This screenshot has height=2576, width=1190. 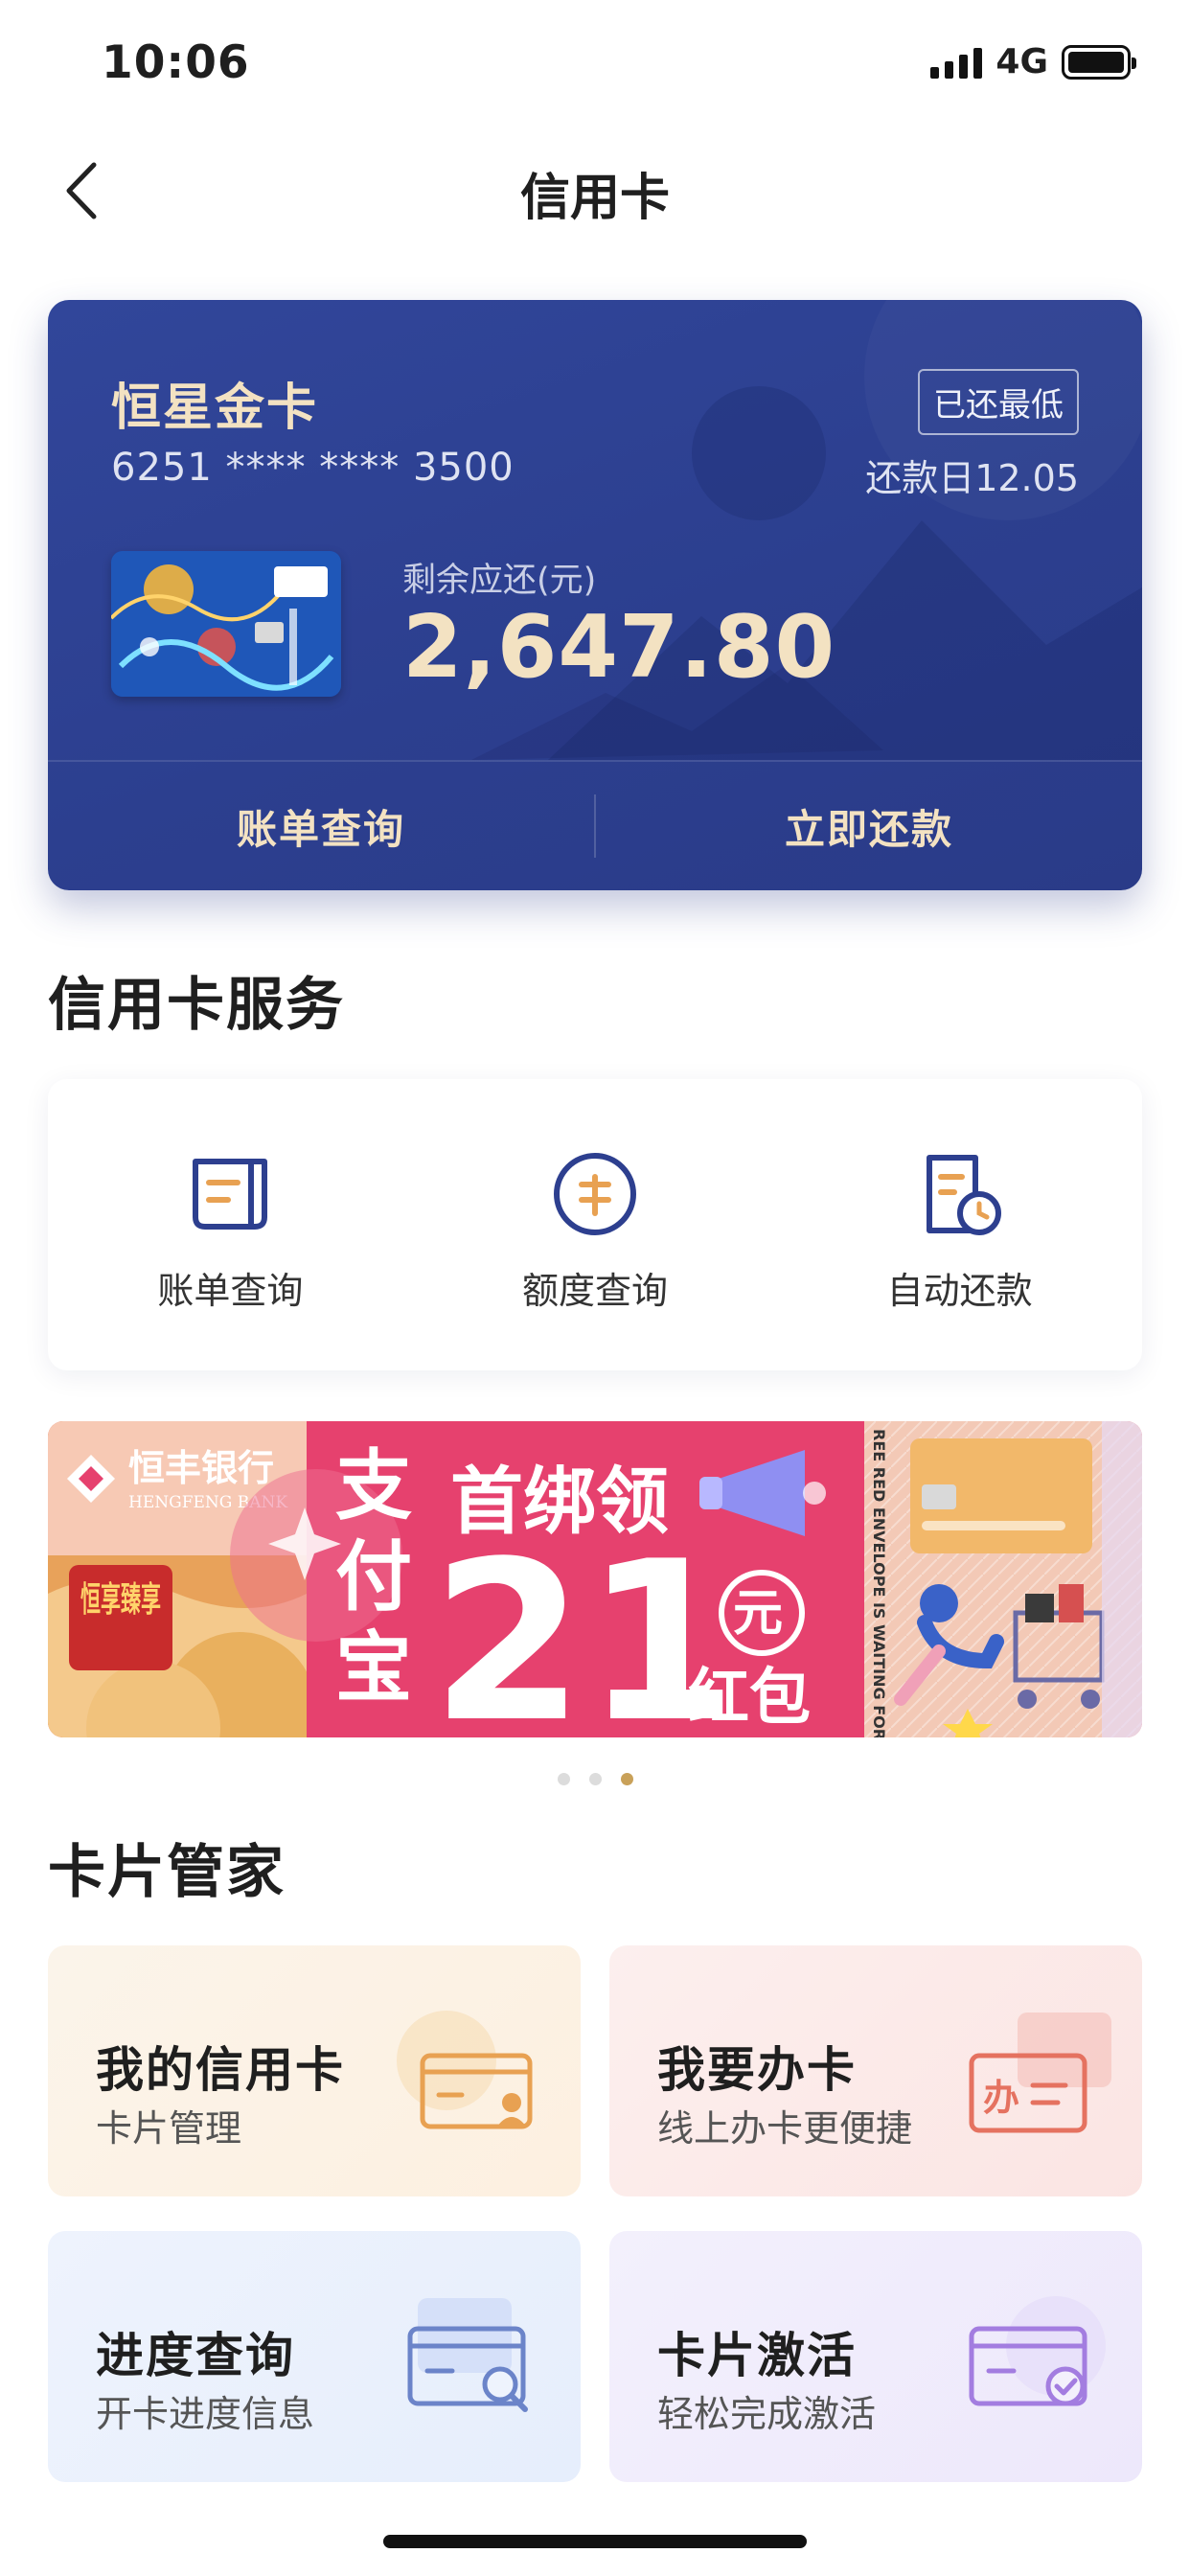 I want to click on home-indicator, so click(x=595, y=2541).